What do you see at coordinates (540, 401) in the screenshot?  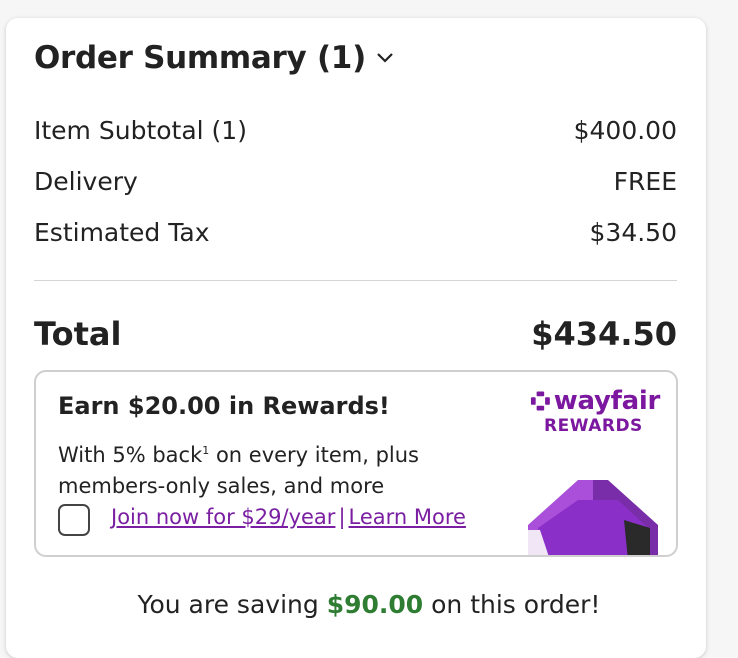 I see `wayfair-logo-icon` at bounding box center [540, 401].